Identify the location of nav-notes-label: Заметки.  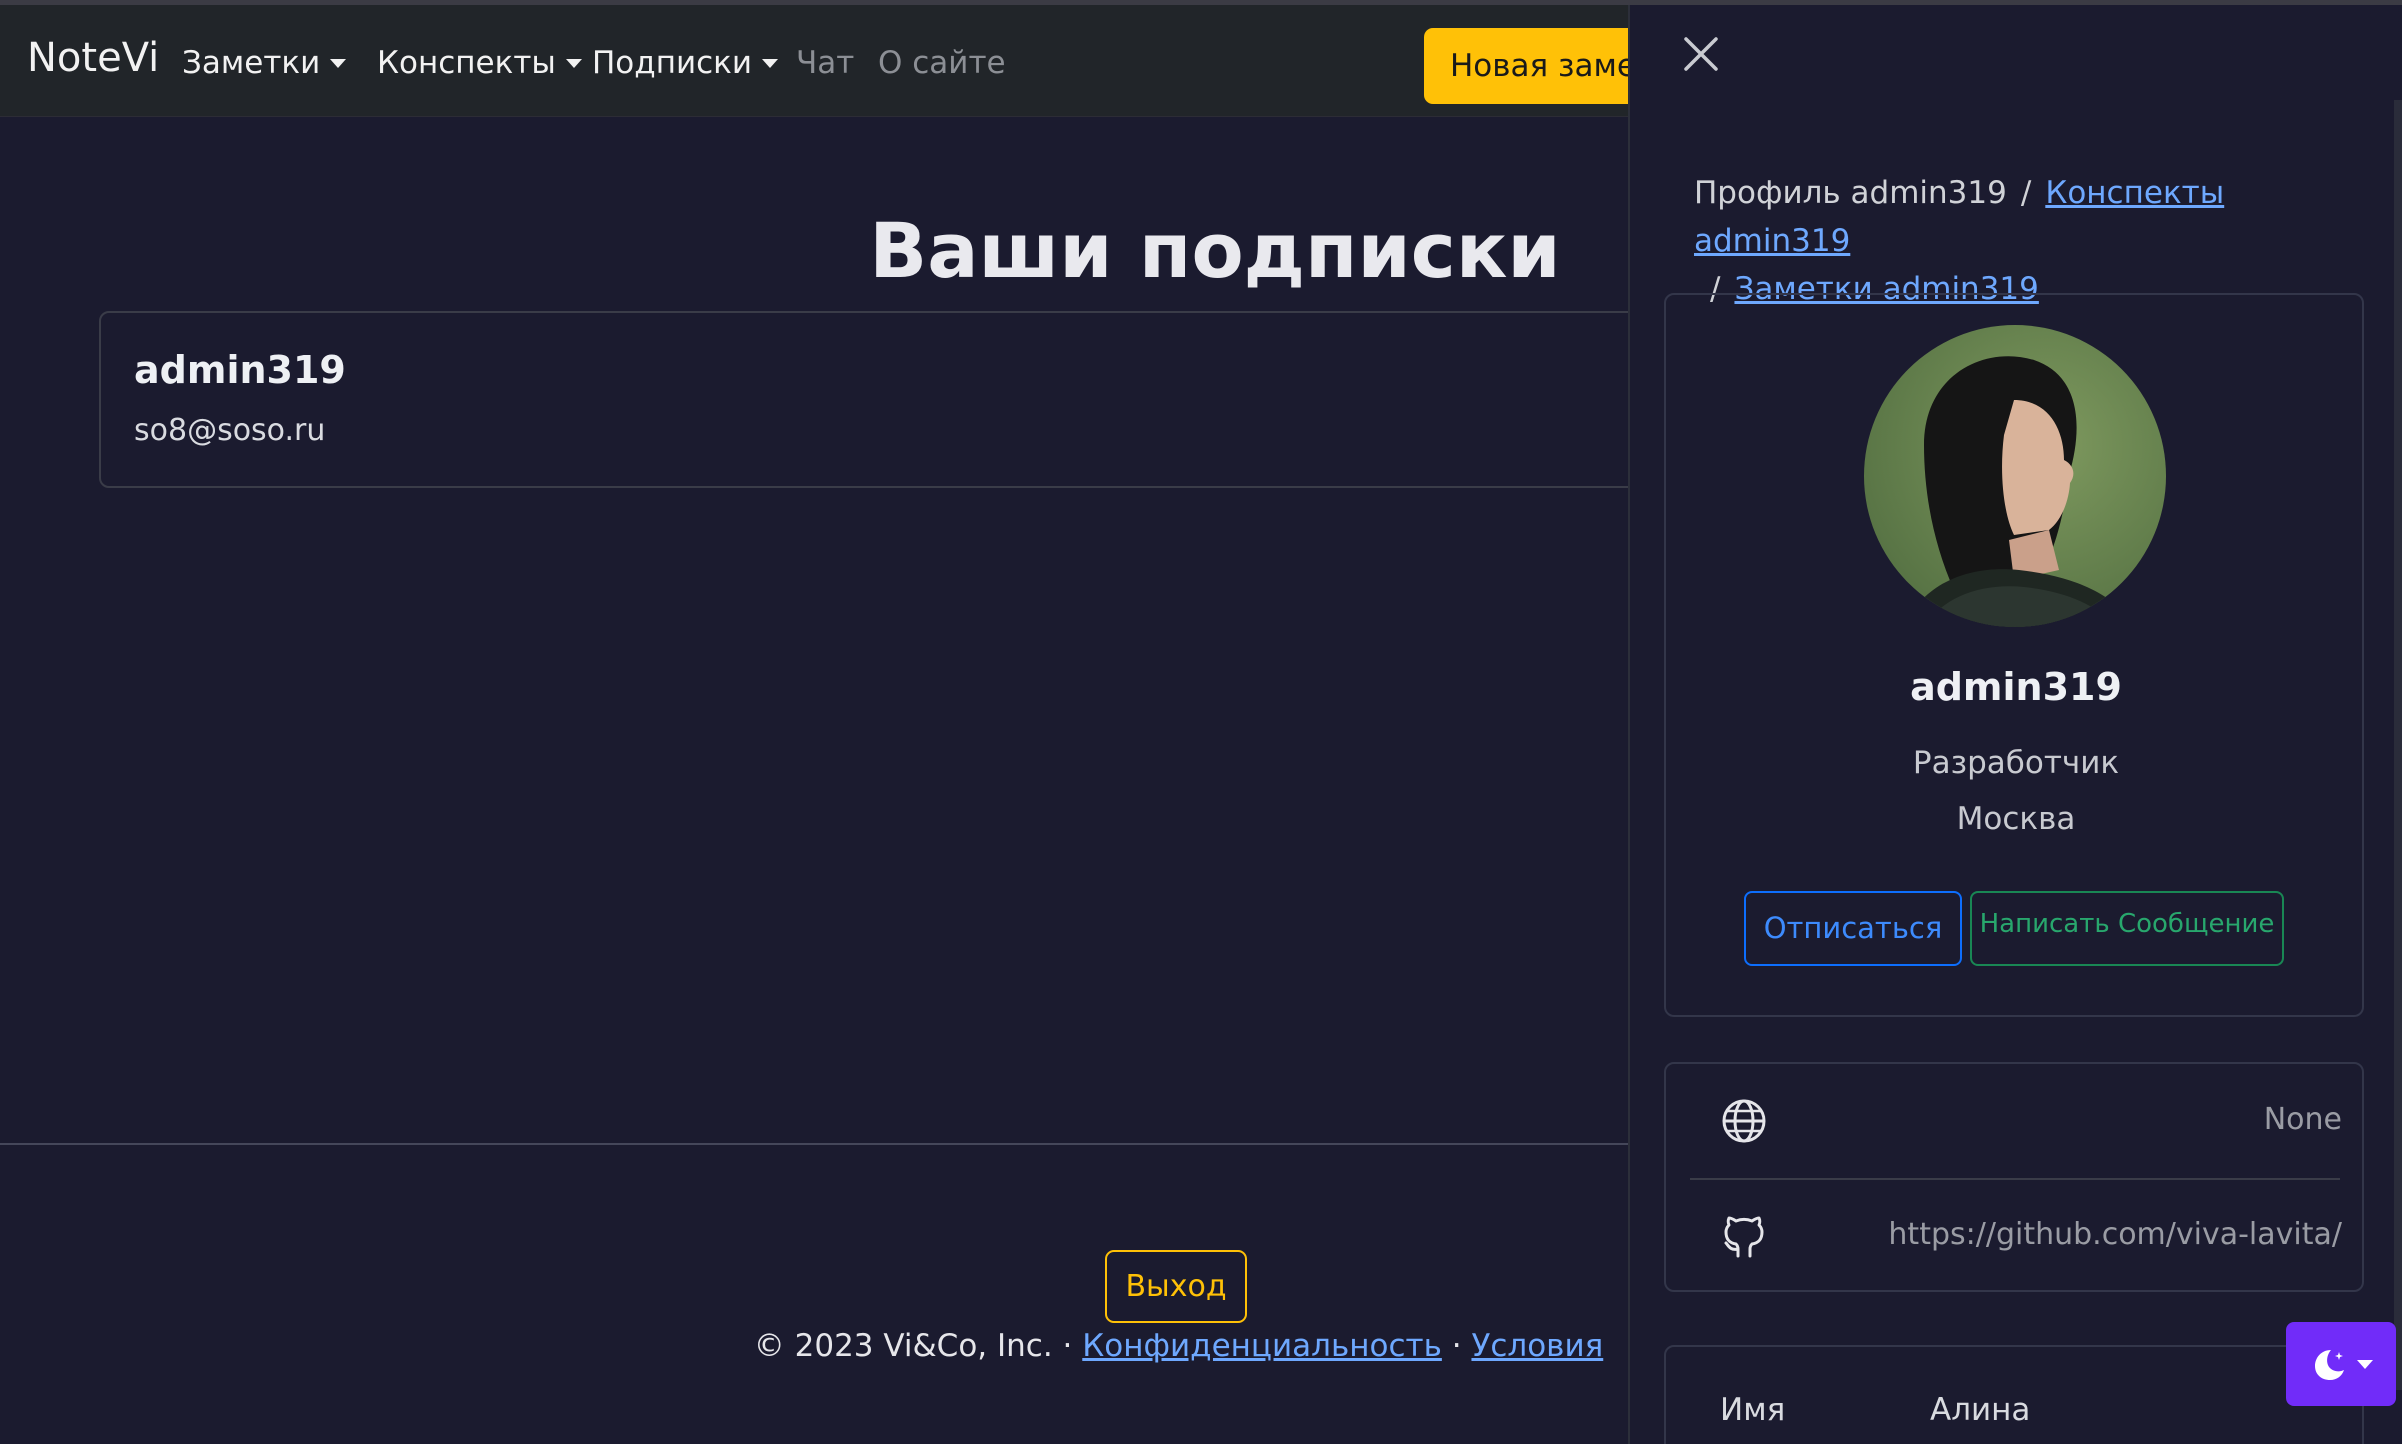
(251, 63).